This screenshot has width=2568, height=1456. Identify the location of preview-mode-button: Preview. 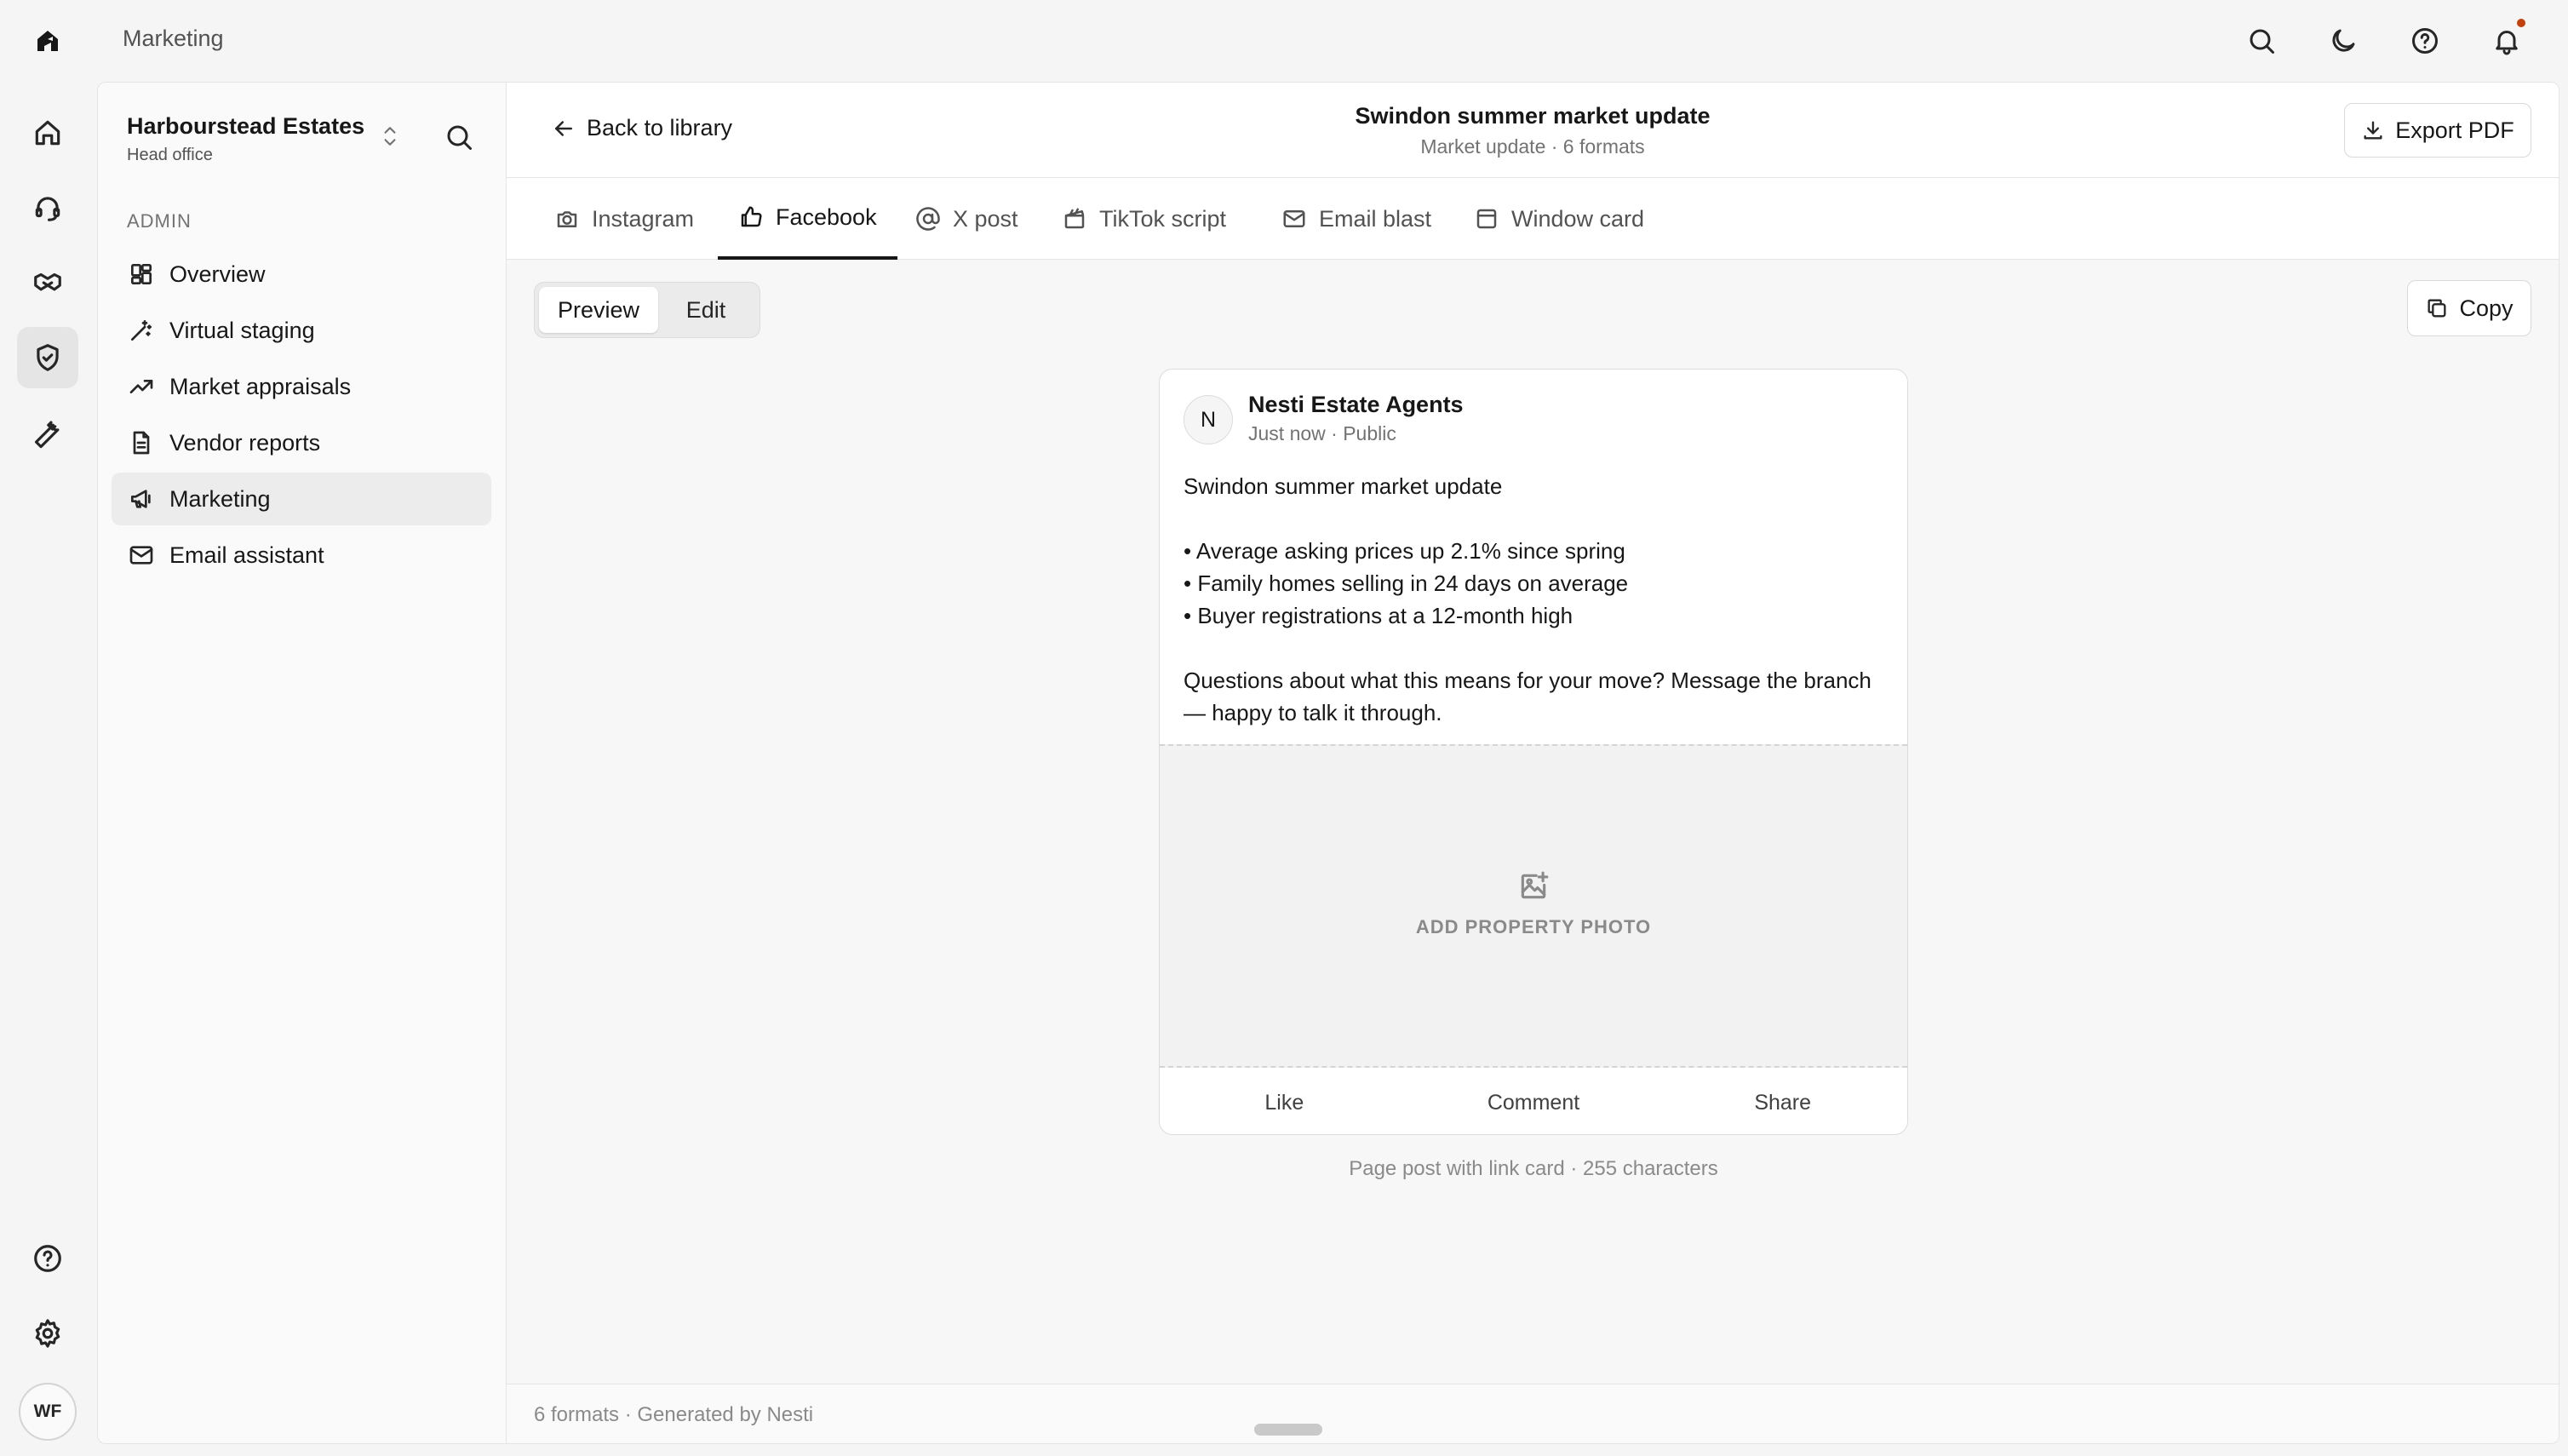
(598, 310).